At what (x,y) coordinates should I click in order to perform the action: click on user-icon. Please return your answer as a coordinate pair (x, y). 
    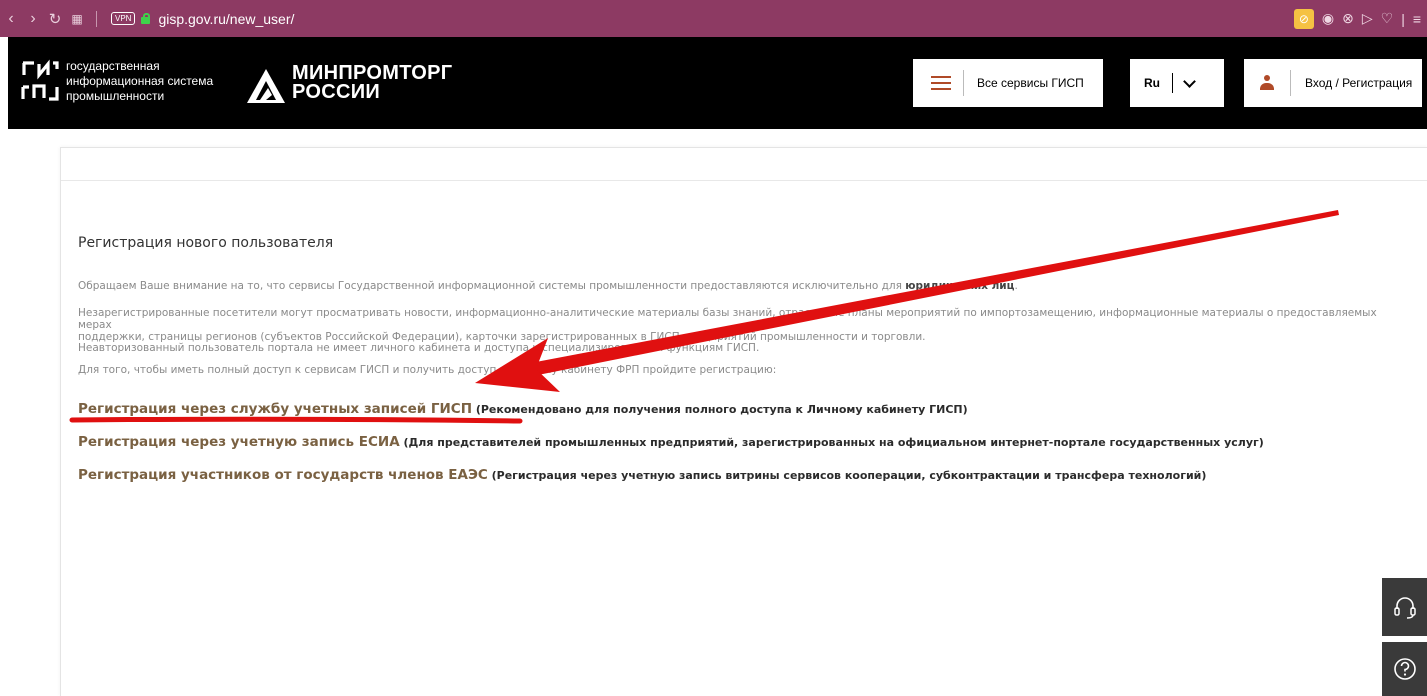
    Looking at the image, I should click on (1267, 83).